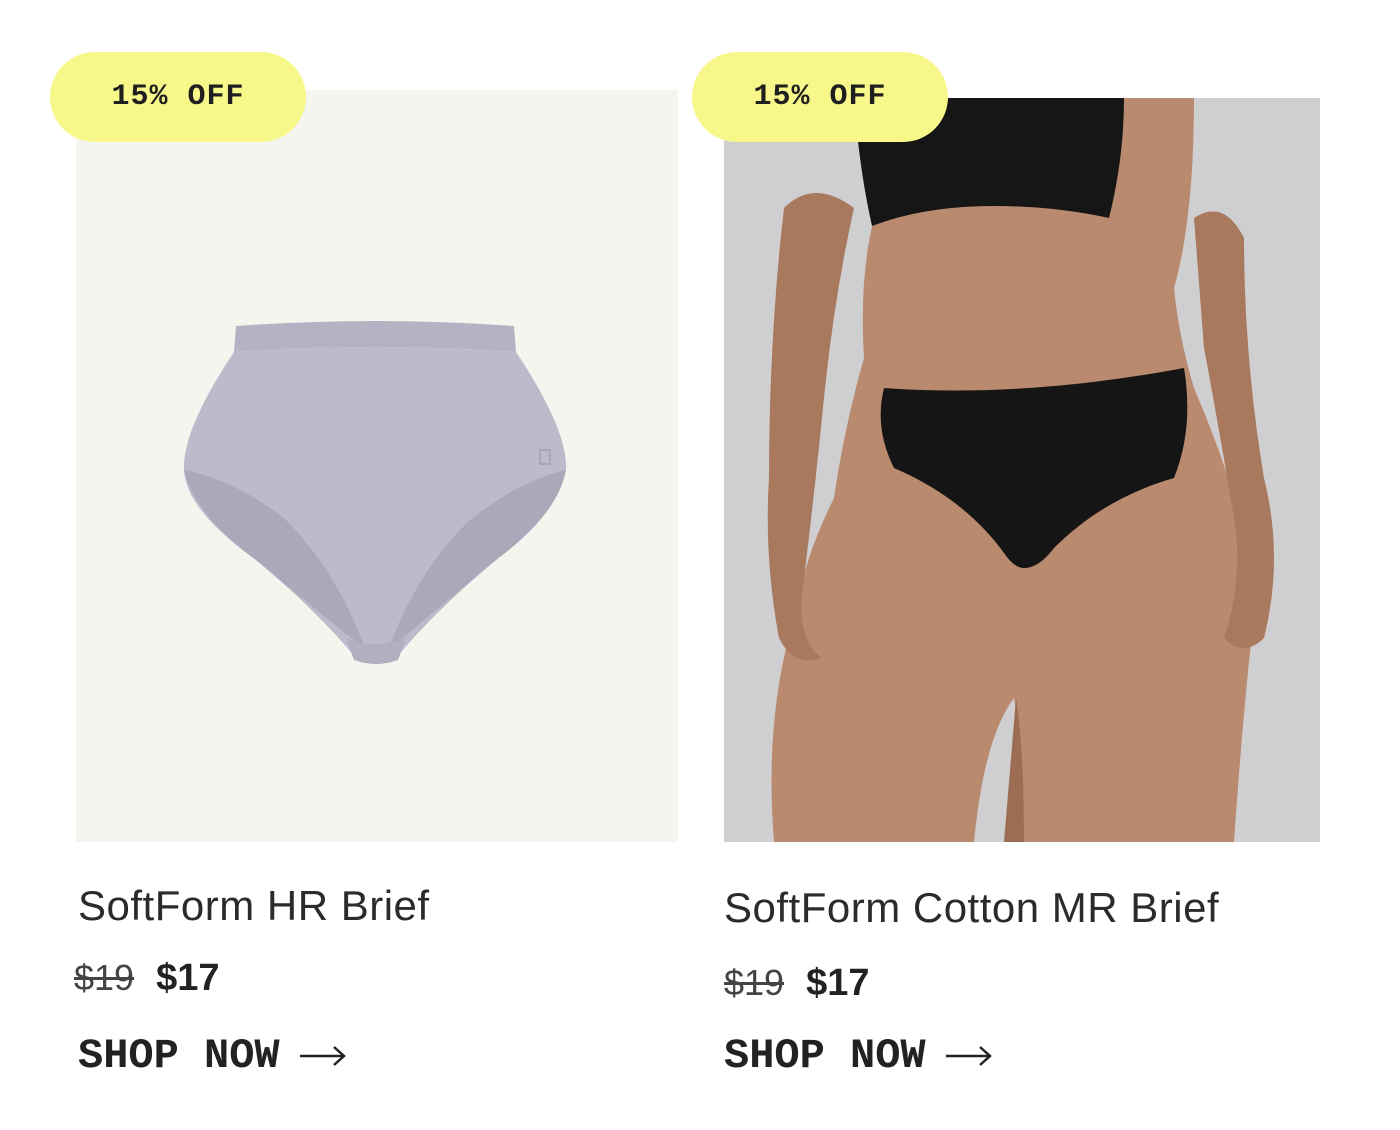  What do you see at coordinates (375, 492) in the screenshot?
I see `brief-illustration` at bounding box center [375, 492].